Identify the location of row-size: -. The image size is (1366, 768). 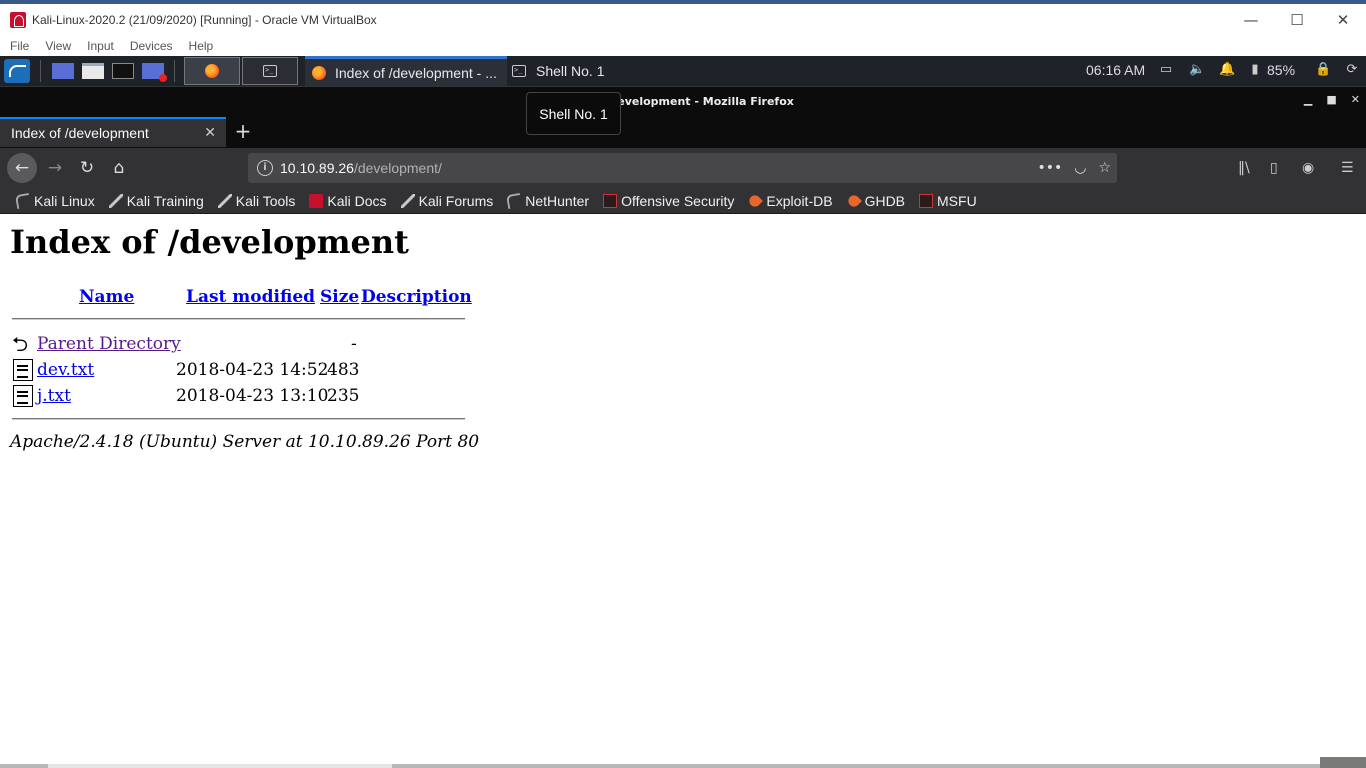
(354, 344).